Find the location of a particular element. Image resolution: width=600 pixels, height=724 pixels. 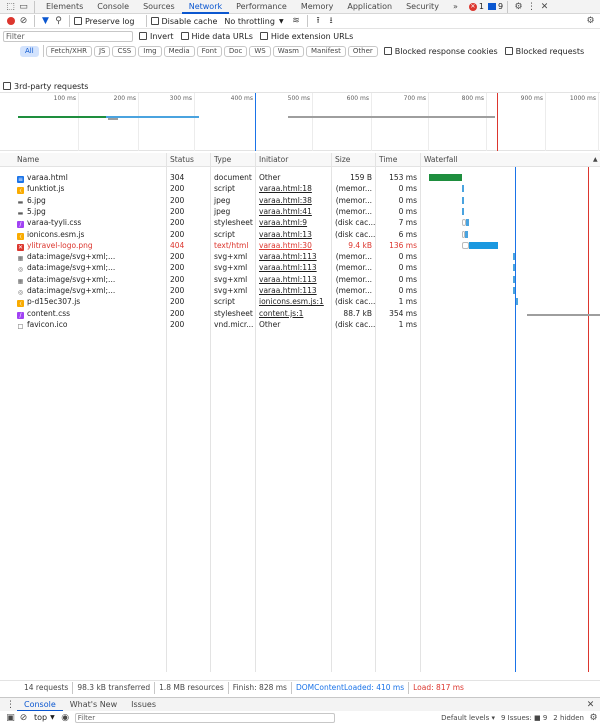

throttling-select: No throttling ▼ is located at coordinates (253, 21).